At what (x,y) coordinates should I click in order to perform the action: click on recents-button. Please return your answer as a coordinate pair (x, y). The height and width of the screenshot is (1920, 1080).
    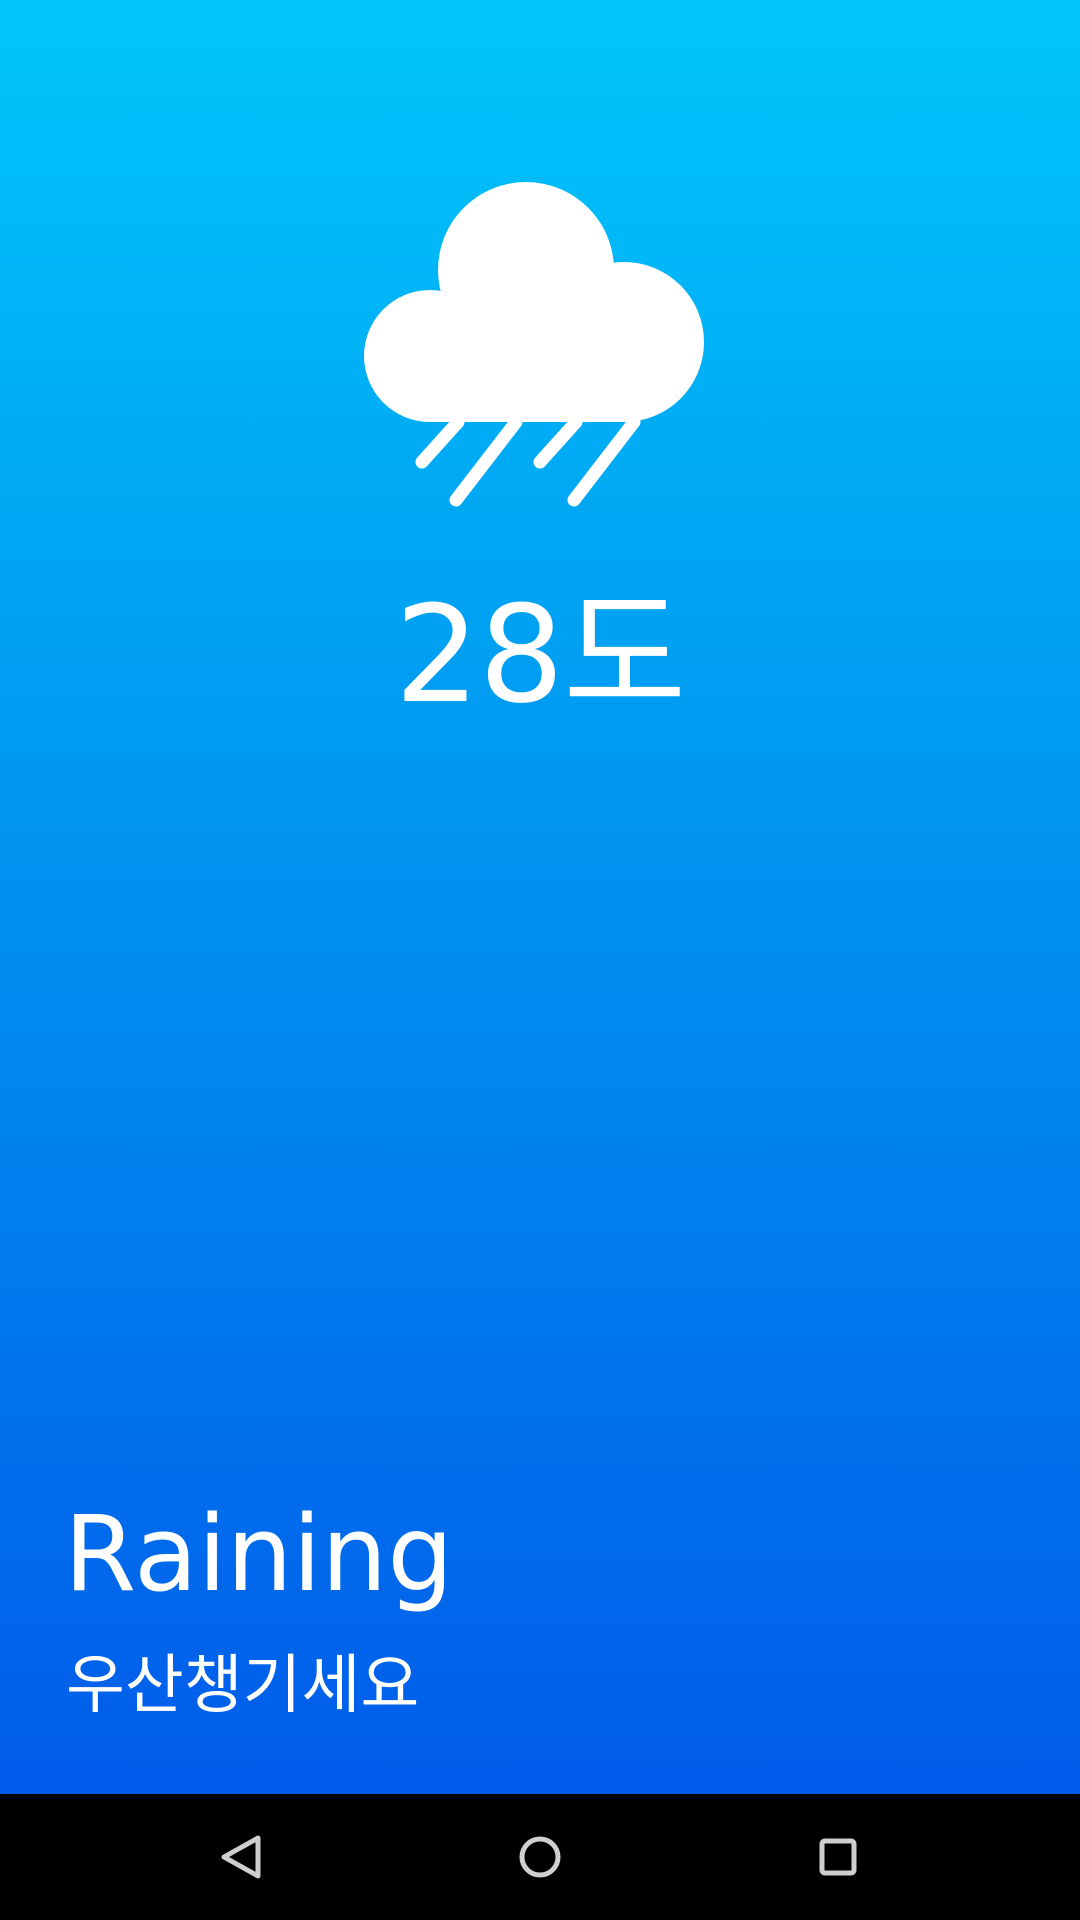
    Looking at the image, I should click on (838, 1857).